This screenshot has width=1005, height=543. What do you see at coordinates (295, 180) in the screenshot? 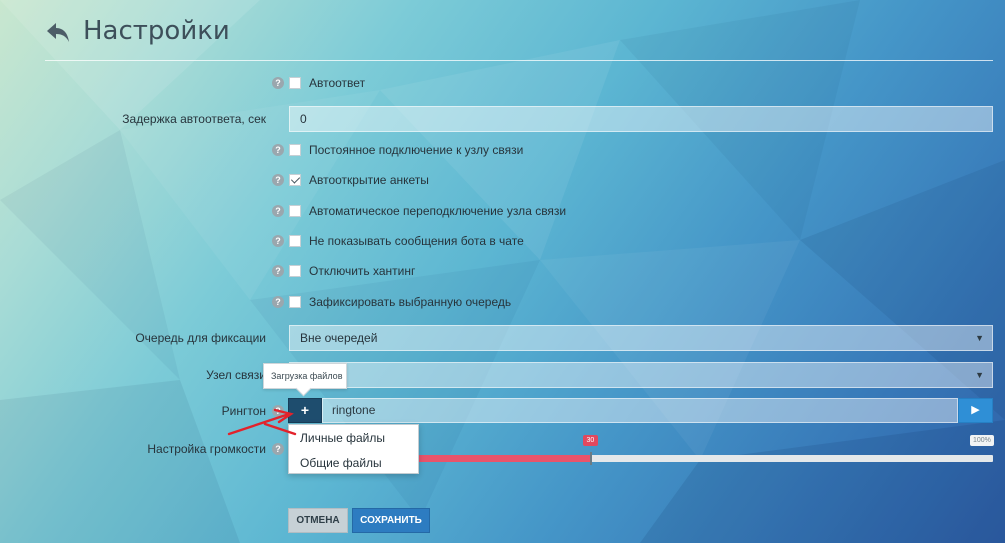
I see `autoopen-checkbox` at bounding box center [295, 180].